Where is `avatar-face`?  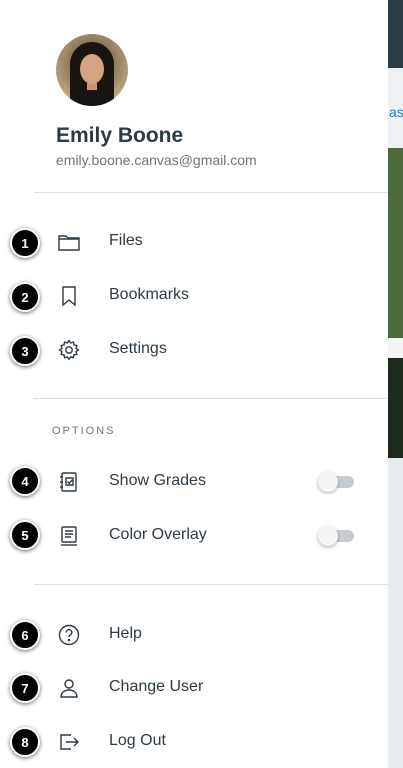
avatar-face is located at coordinates (92, 69).